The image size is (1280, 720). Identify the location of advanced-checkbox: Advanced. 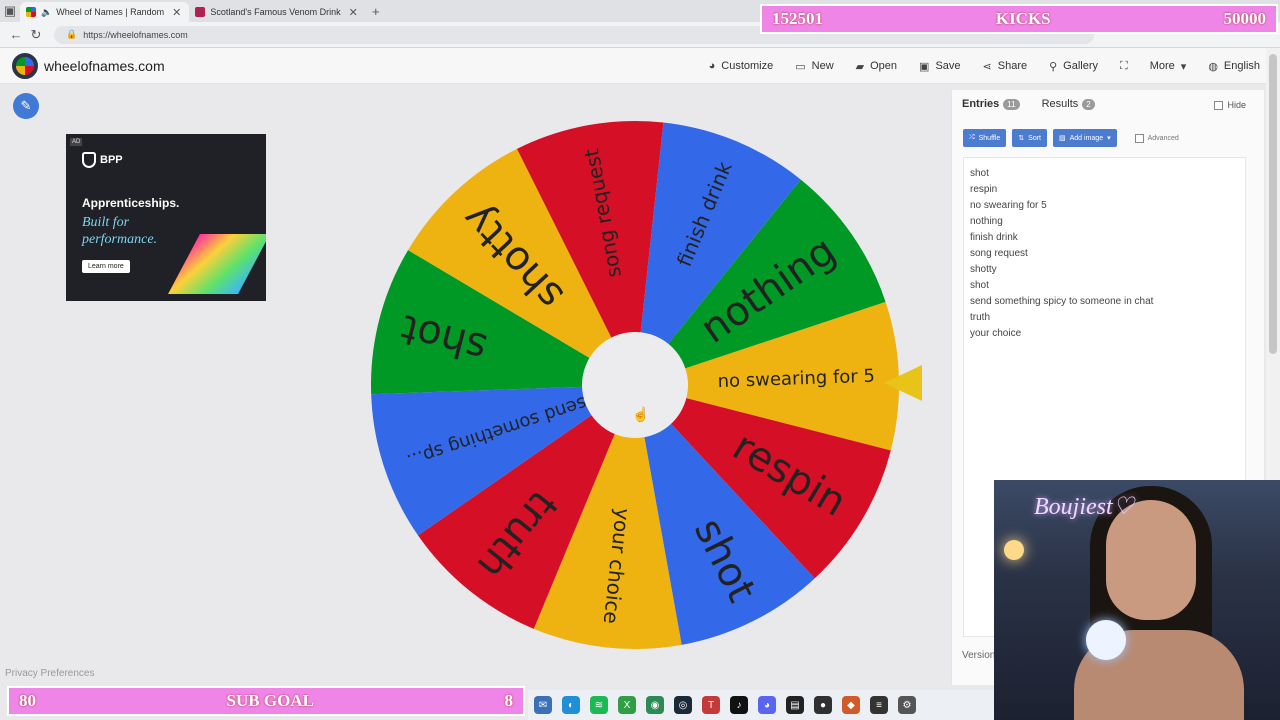
(1156, 138).